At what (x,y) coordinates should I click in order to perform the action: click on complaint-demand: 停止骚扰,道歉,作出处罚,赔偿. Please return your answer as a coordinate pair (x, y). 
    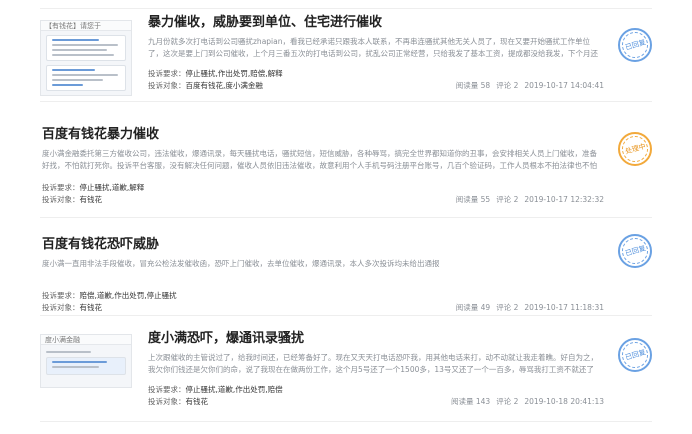
    Looking at the image, I should click on (234, 389).